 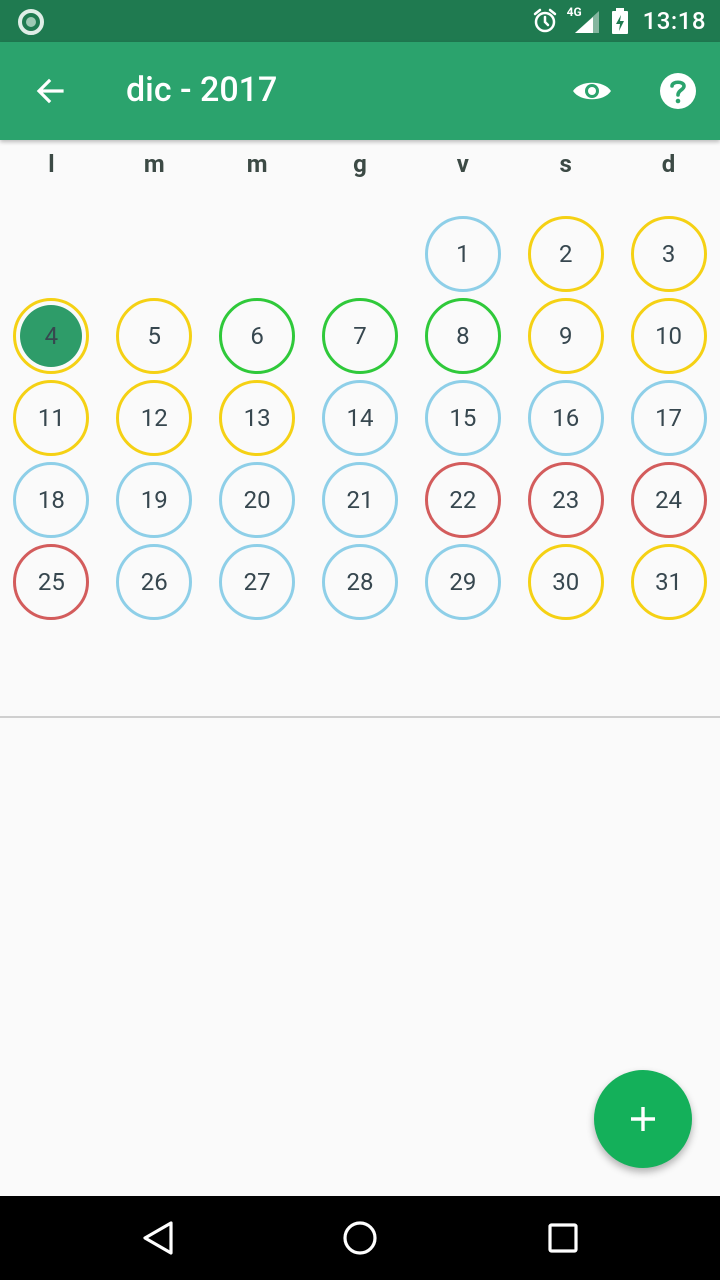 I want to click on nav-recents-icon, so click(x=563, y=1238).